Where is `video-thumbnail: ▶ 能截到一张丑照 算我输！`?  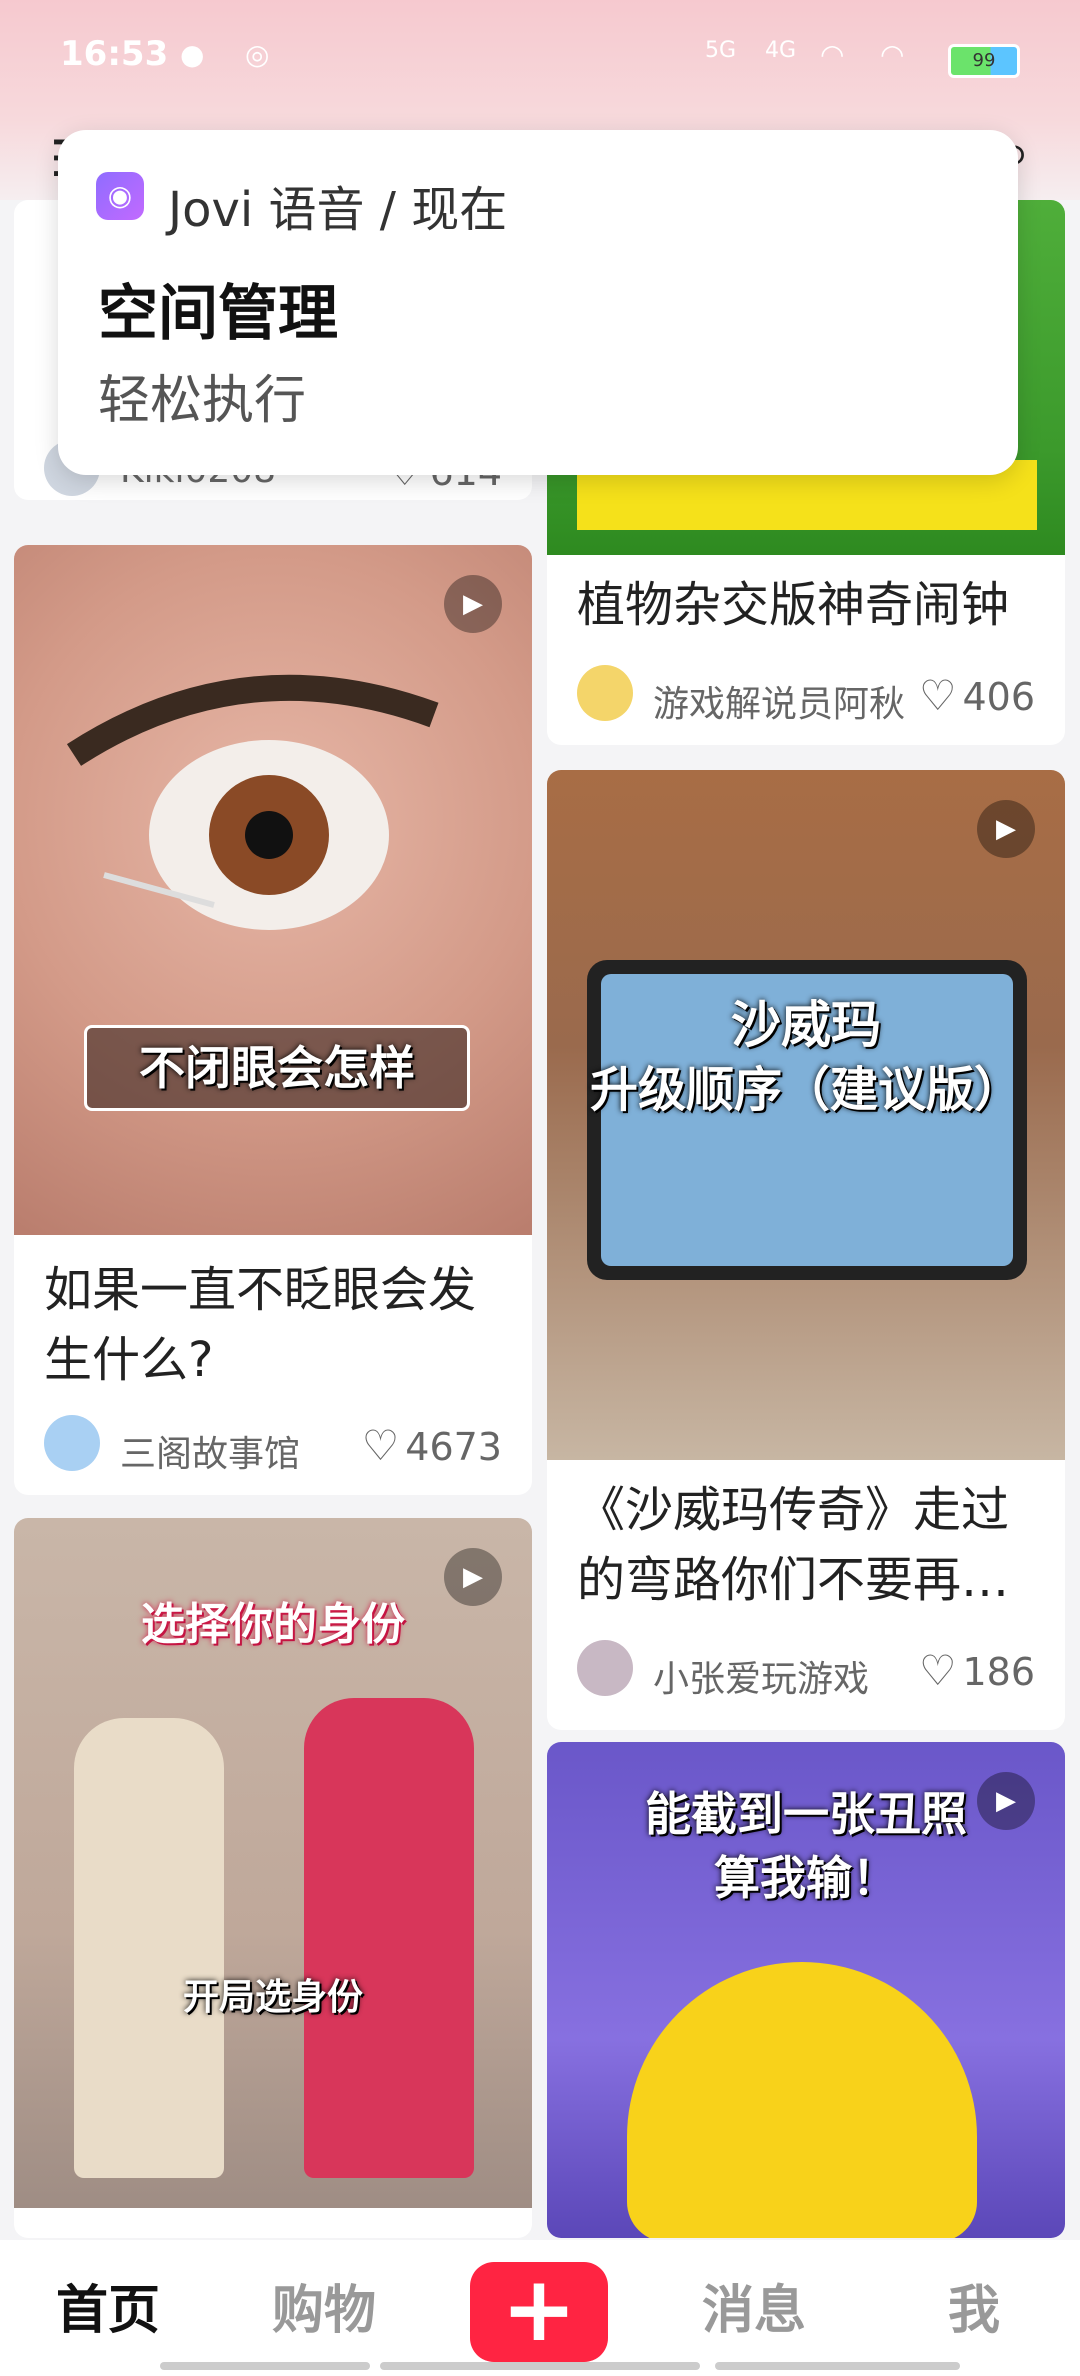
video-thumbnail: ▶ 能截到一张丑照 算我输！ is located at coordinates (806, 1990).